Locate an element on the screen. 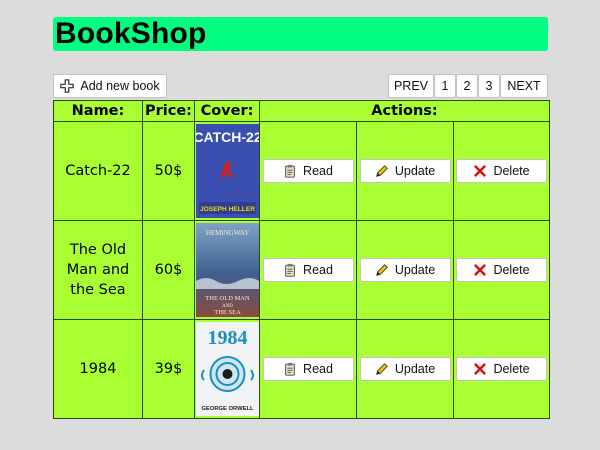 The image size is (600, 450). page-2-button: 2 is located at coordinates (467, 86).